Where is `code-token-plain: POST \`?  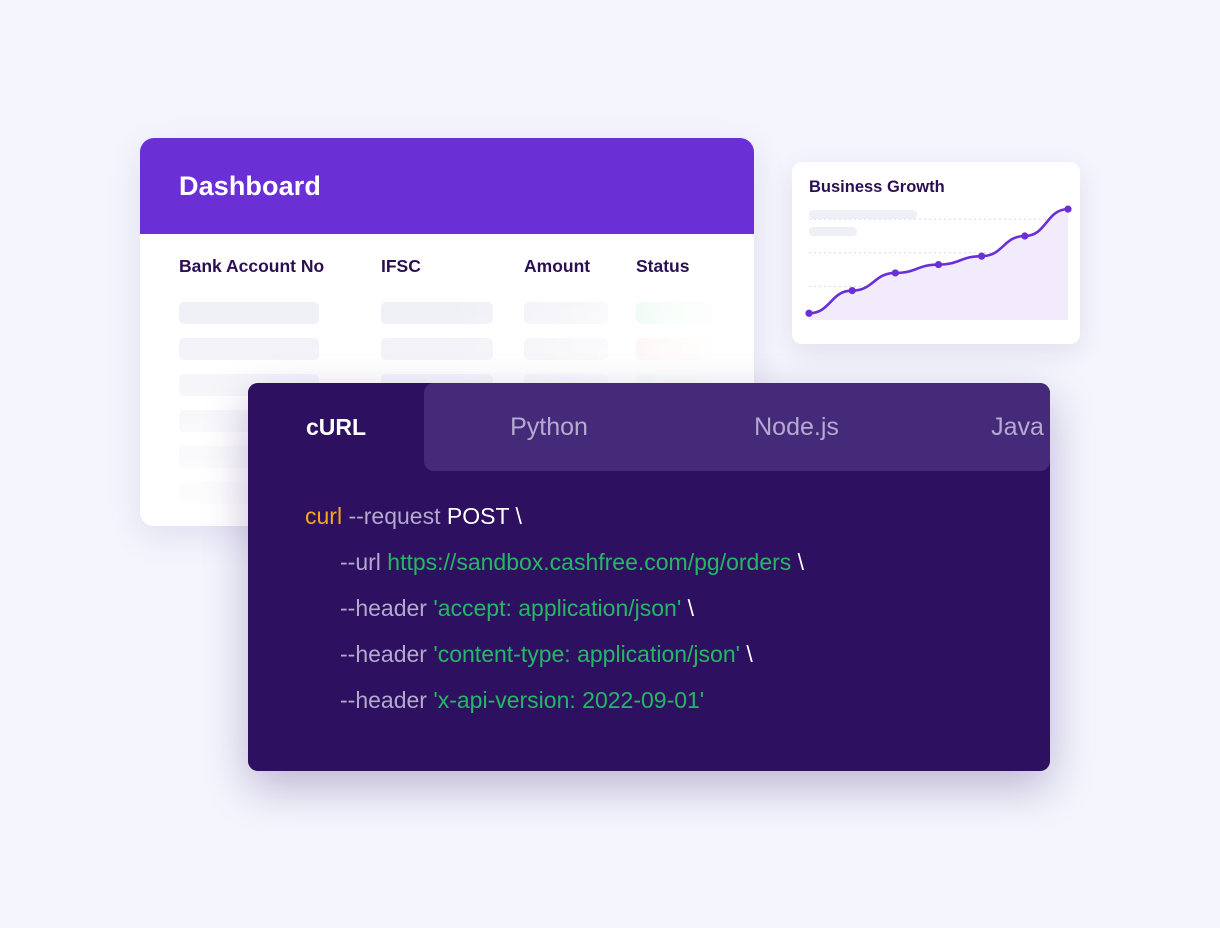 code-token-plain: POST \ is located at coordinates (481, 516).